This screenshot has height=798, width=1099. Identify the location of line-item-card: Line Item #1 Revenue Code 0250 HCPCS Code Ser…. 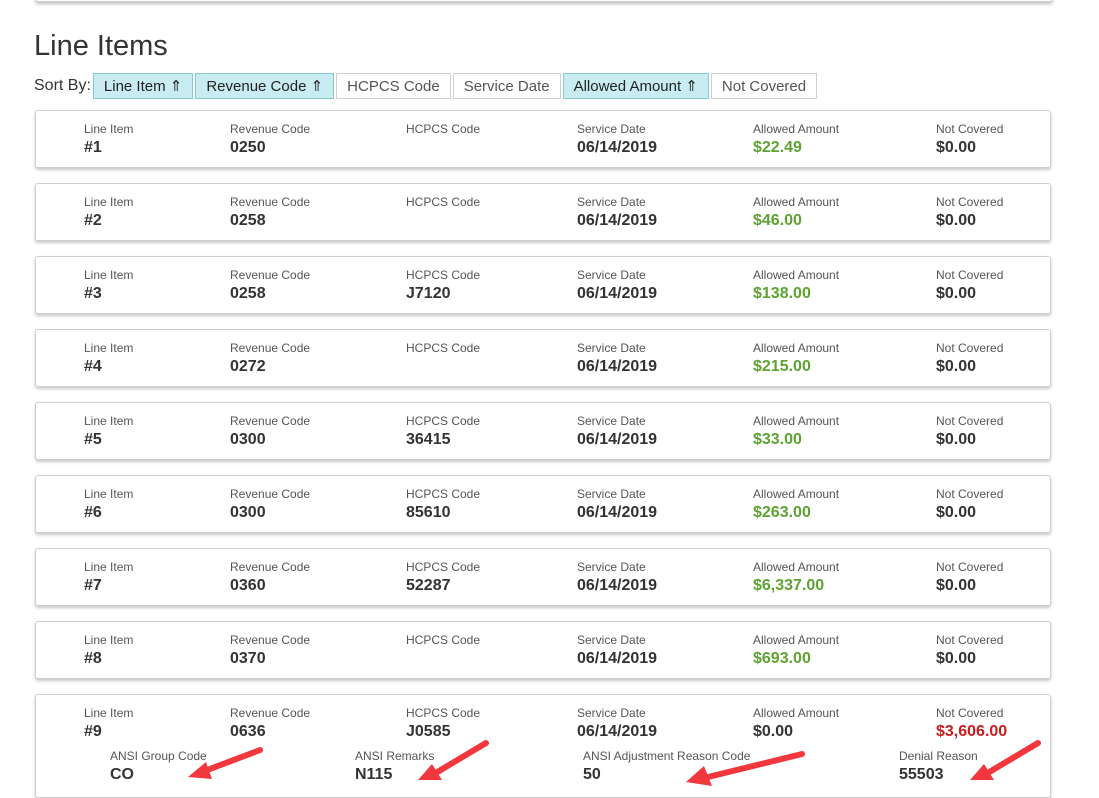
(543, 139).